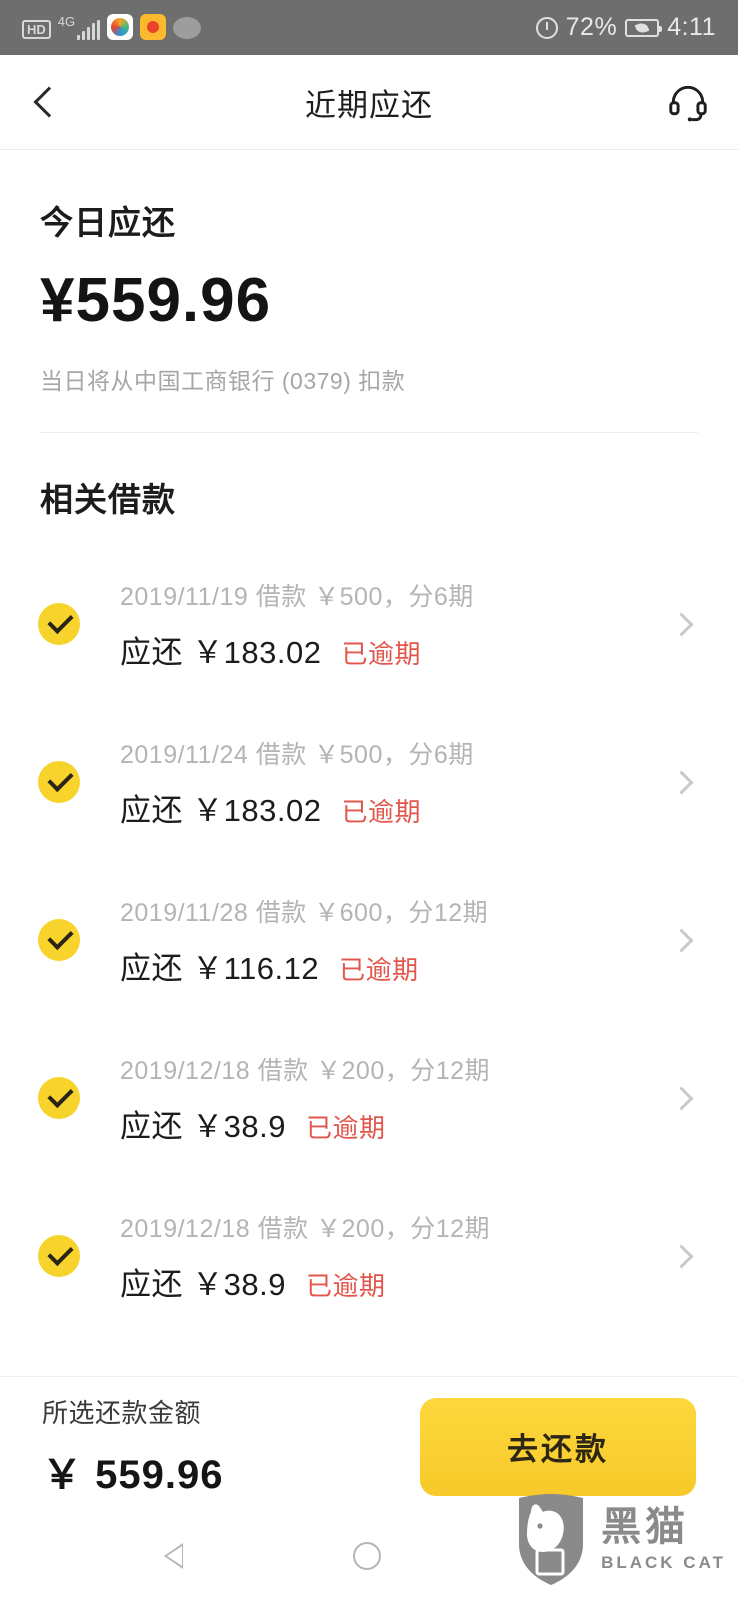 The width and height of the screenshot is (738, 1600). I want to click on weibo-app-icon, so click(153, 26).